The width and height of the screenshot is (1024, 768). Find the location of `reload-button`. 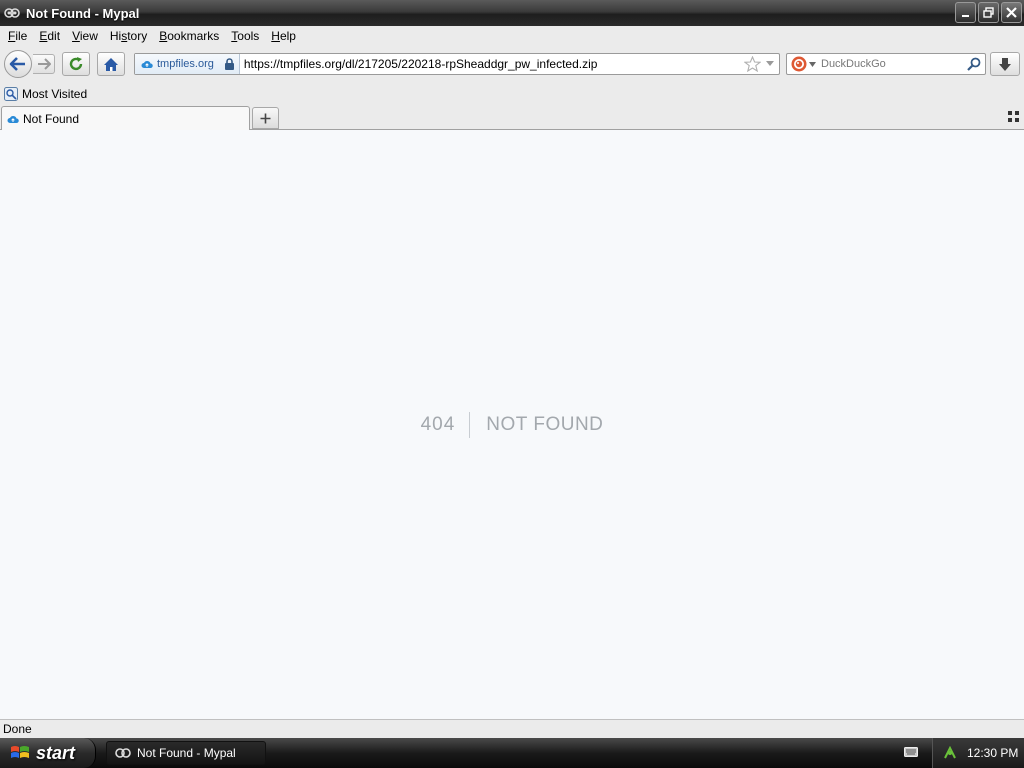

reload-button is located at coordinates (76, 64).